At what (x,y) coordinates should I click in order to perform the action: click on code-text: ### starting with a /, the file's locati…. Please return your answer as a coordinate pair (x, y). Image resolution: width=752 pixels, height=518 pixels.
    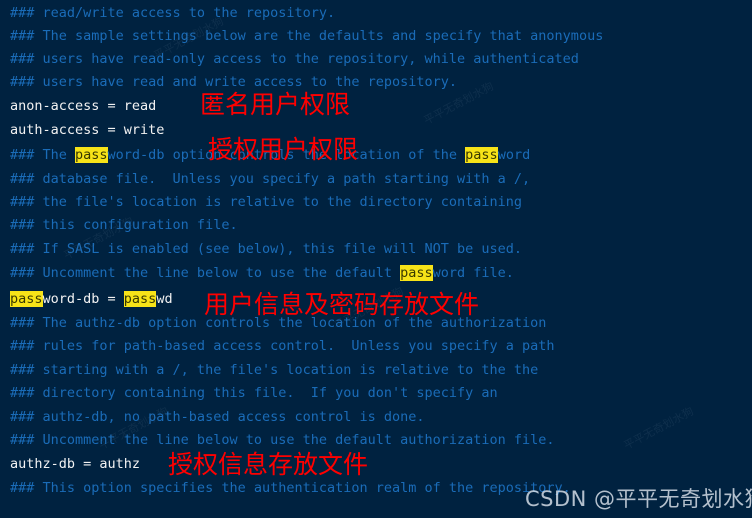
    Looking at the image, I should click on (274, 370).